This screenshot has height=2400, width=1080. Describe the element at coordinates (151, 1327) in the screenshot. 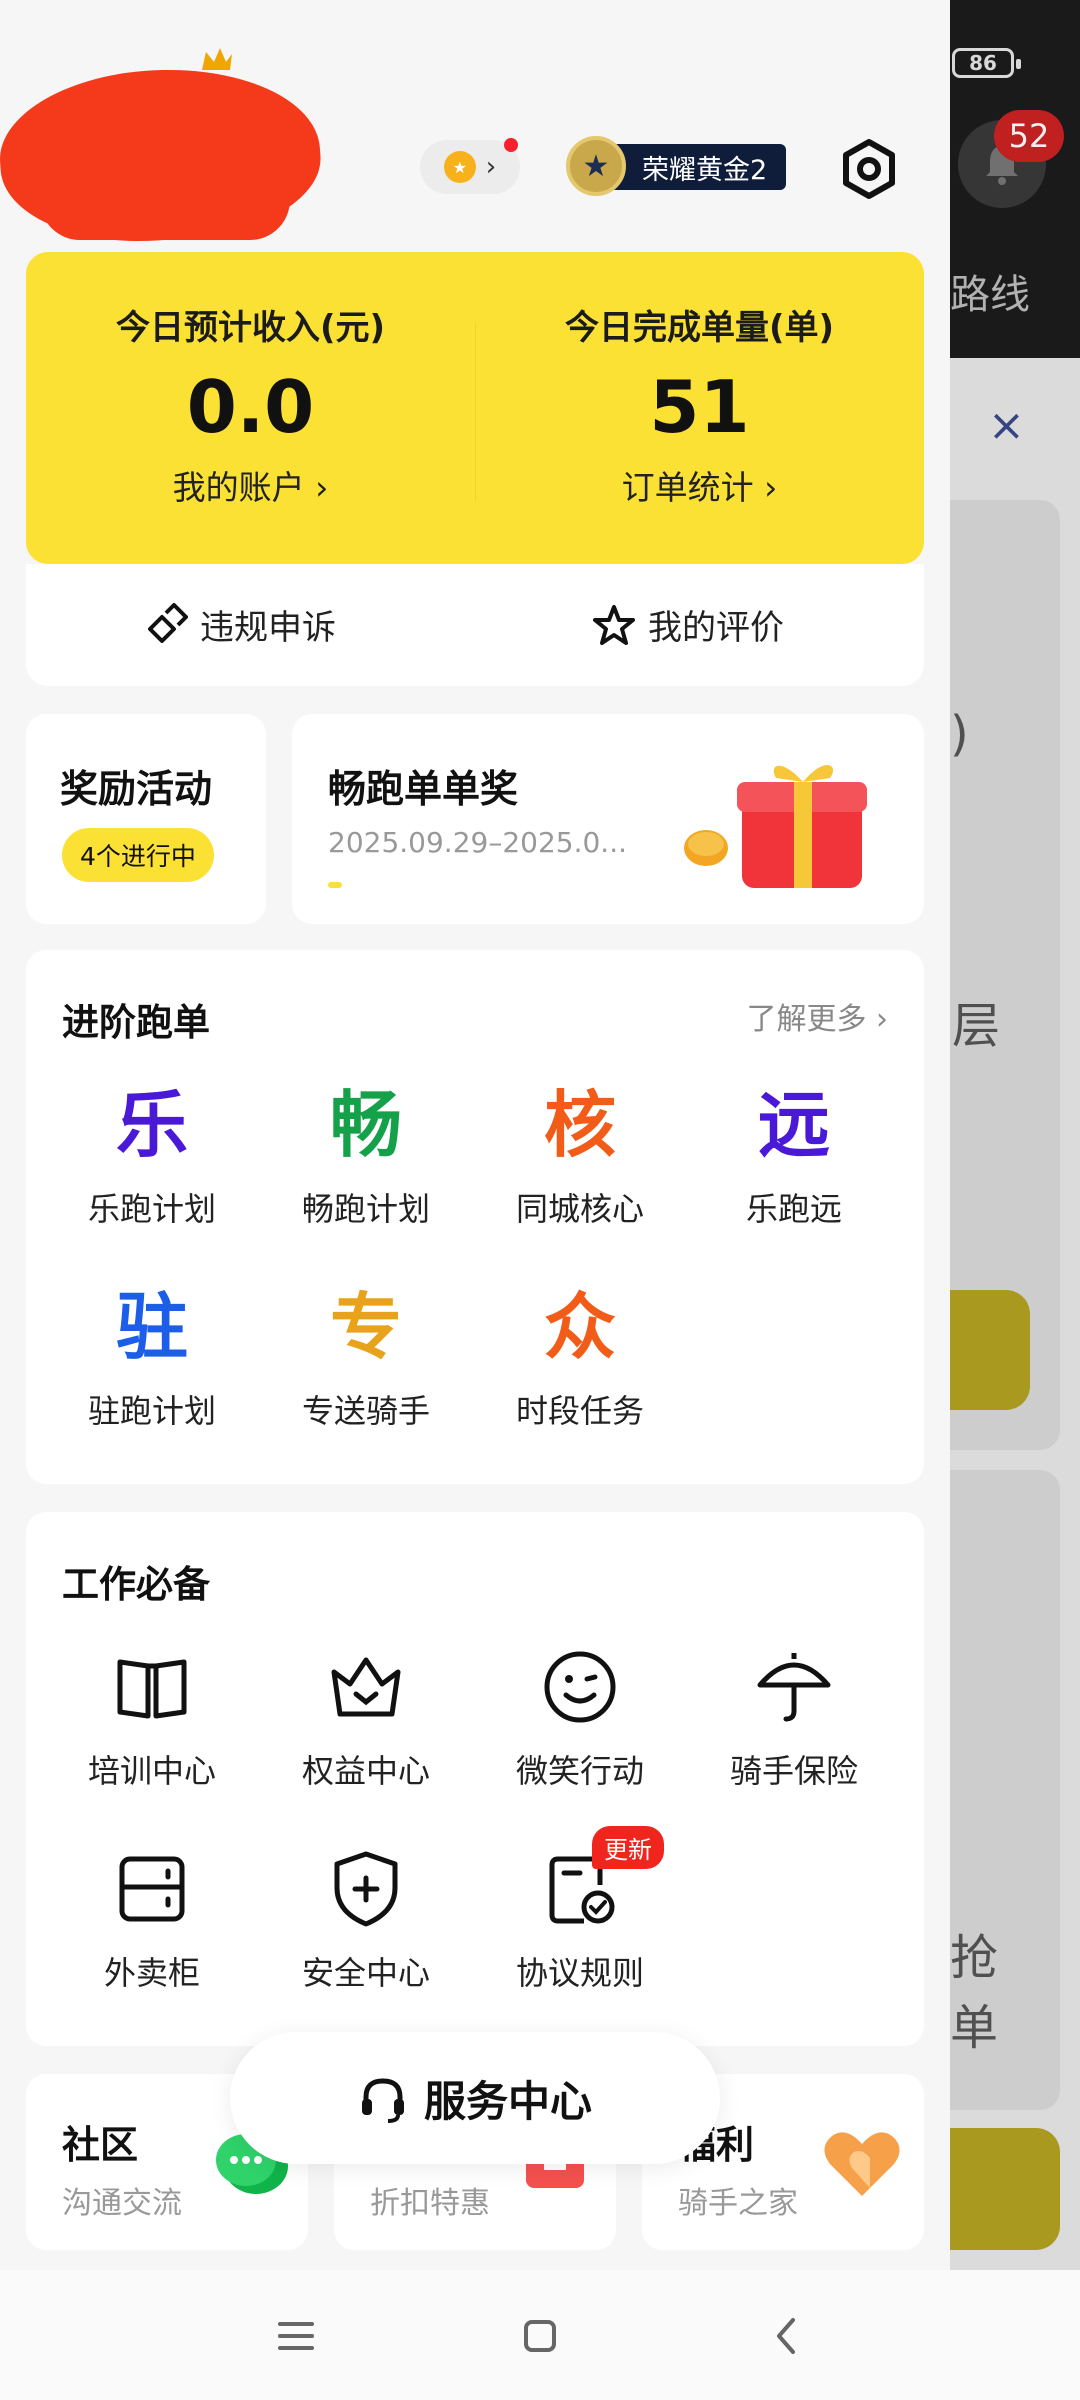

I see `plan-glyph: 驻` at that location.